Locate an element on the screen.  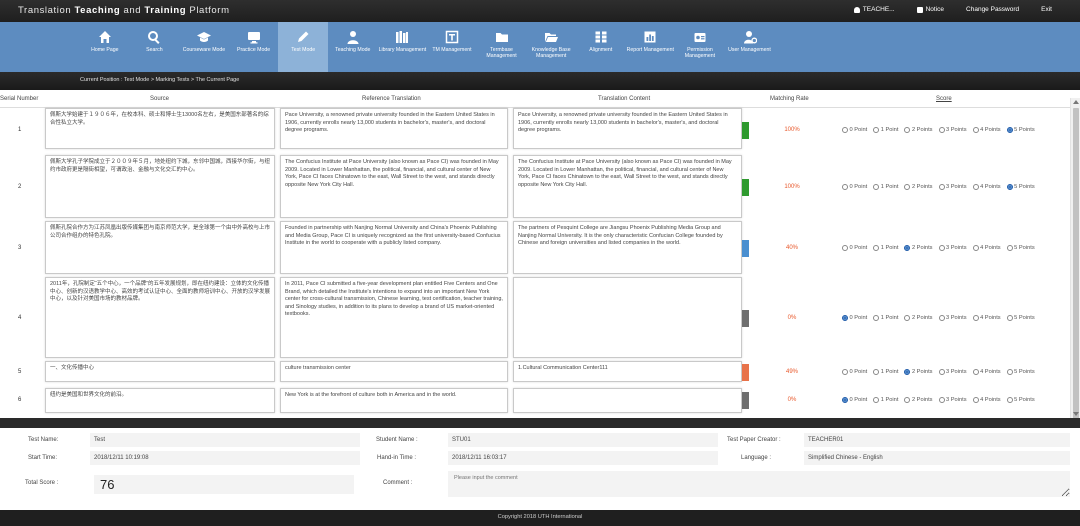
nav-item-search: Search is located at coordinates (155, 47).